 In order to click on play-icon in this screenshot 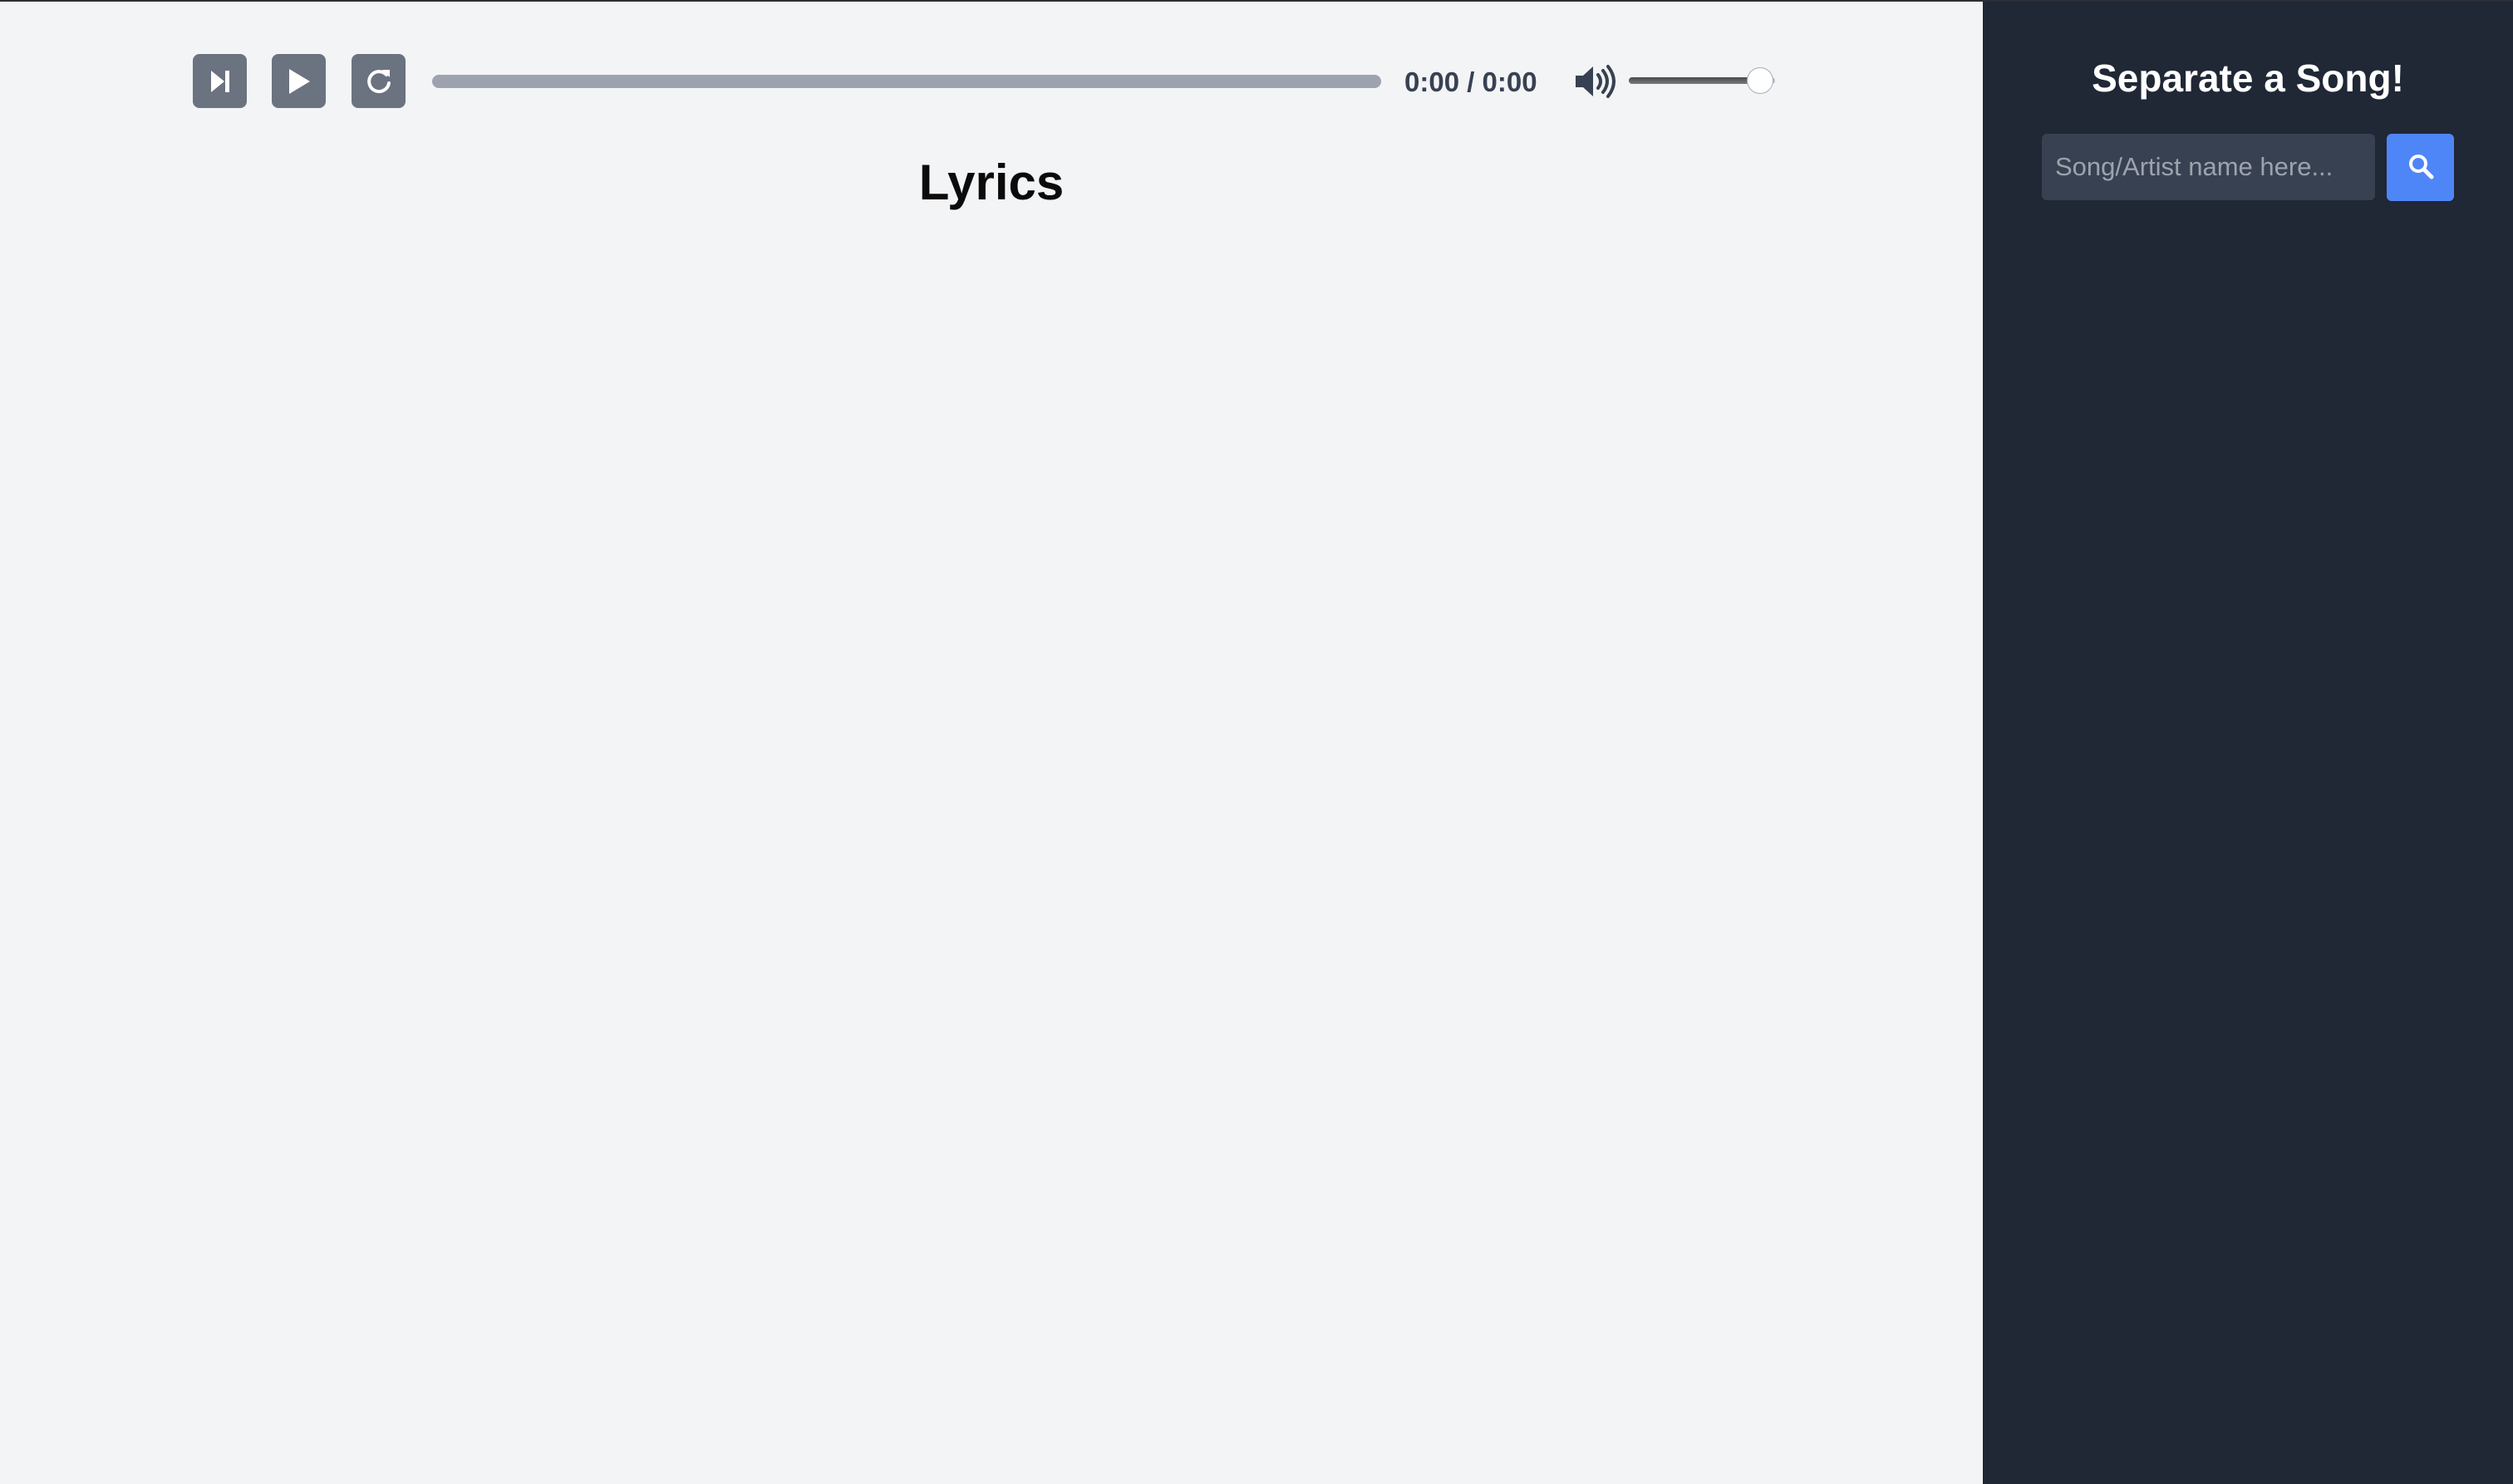, I will do `click(299, 81)`.